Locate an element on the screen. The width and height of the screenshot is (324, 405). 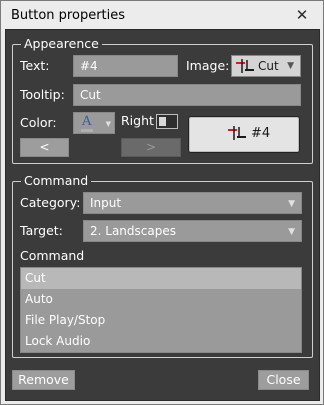
category-label: Category: is located at coordinates (50, 202).